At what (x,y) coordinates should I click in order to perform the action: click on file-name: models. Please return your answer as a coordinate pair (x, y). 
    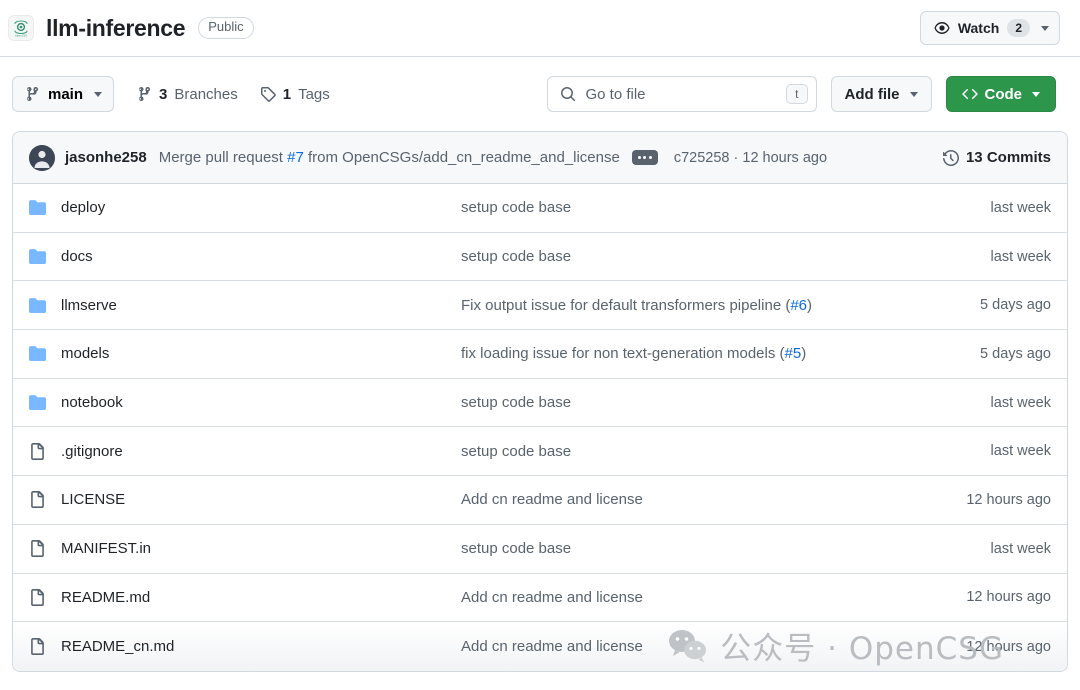
    Looking at the image, I should click on (261, 353).